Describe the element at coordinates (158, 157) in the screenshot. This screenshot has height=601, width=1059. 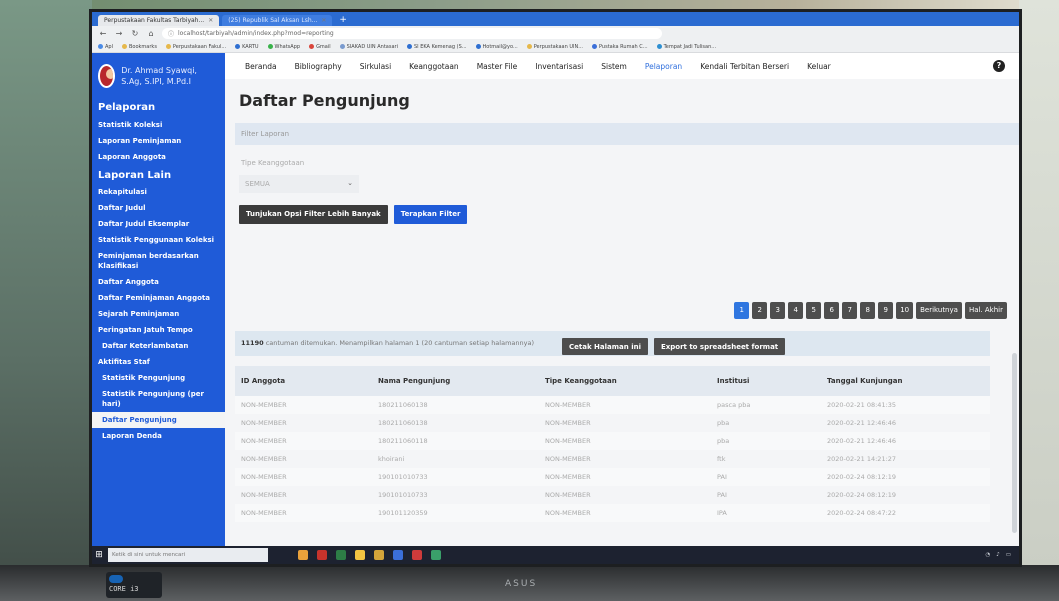
I see `sidebar-item-laporan-anggota: Laporan Anggota` at that location.